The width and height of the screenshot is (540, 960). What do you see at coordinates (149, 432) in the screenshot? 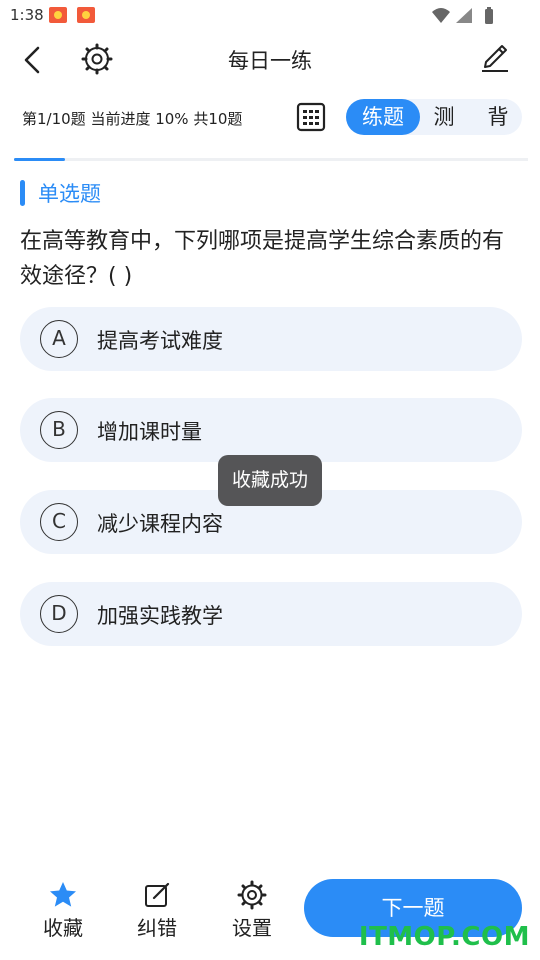
I see `option-text: 增加课时量` at bounding box center [149, 432].